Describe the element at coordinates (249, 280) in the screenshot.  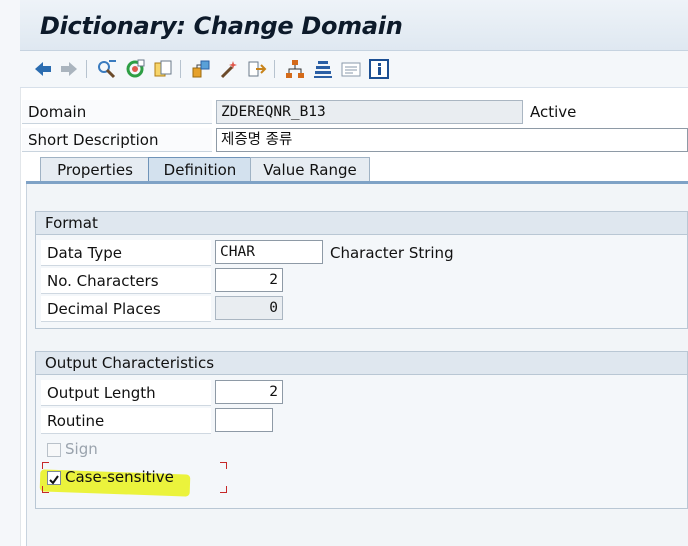
I see `no-characters-field: 2` at that location.